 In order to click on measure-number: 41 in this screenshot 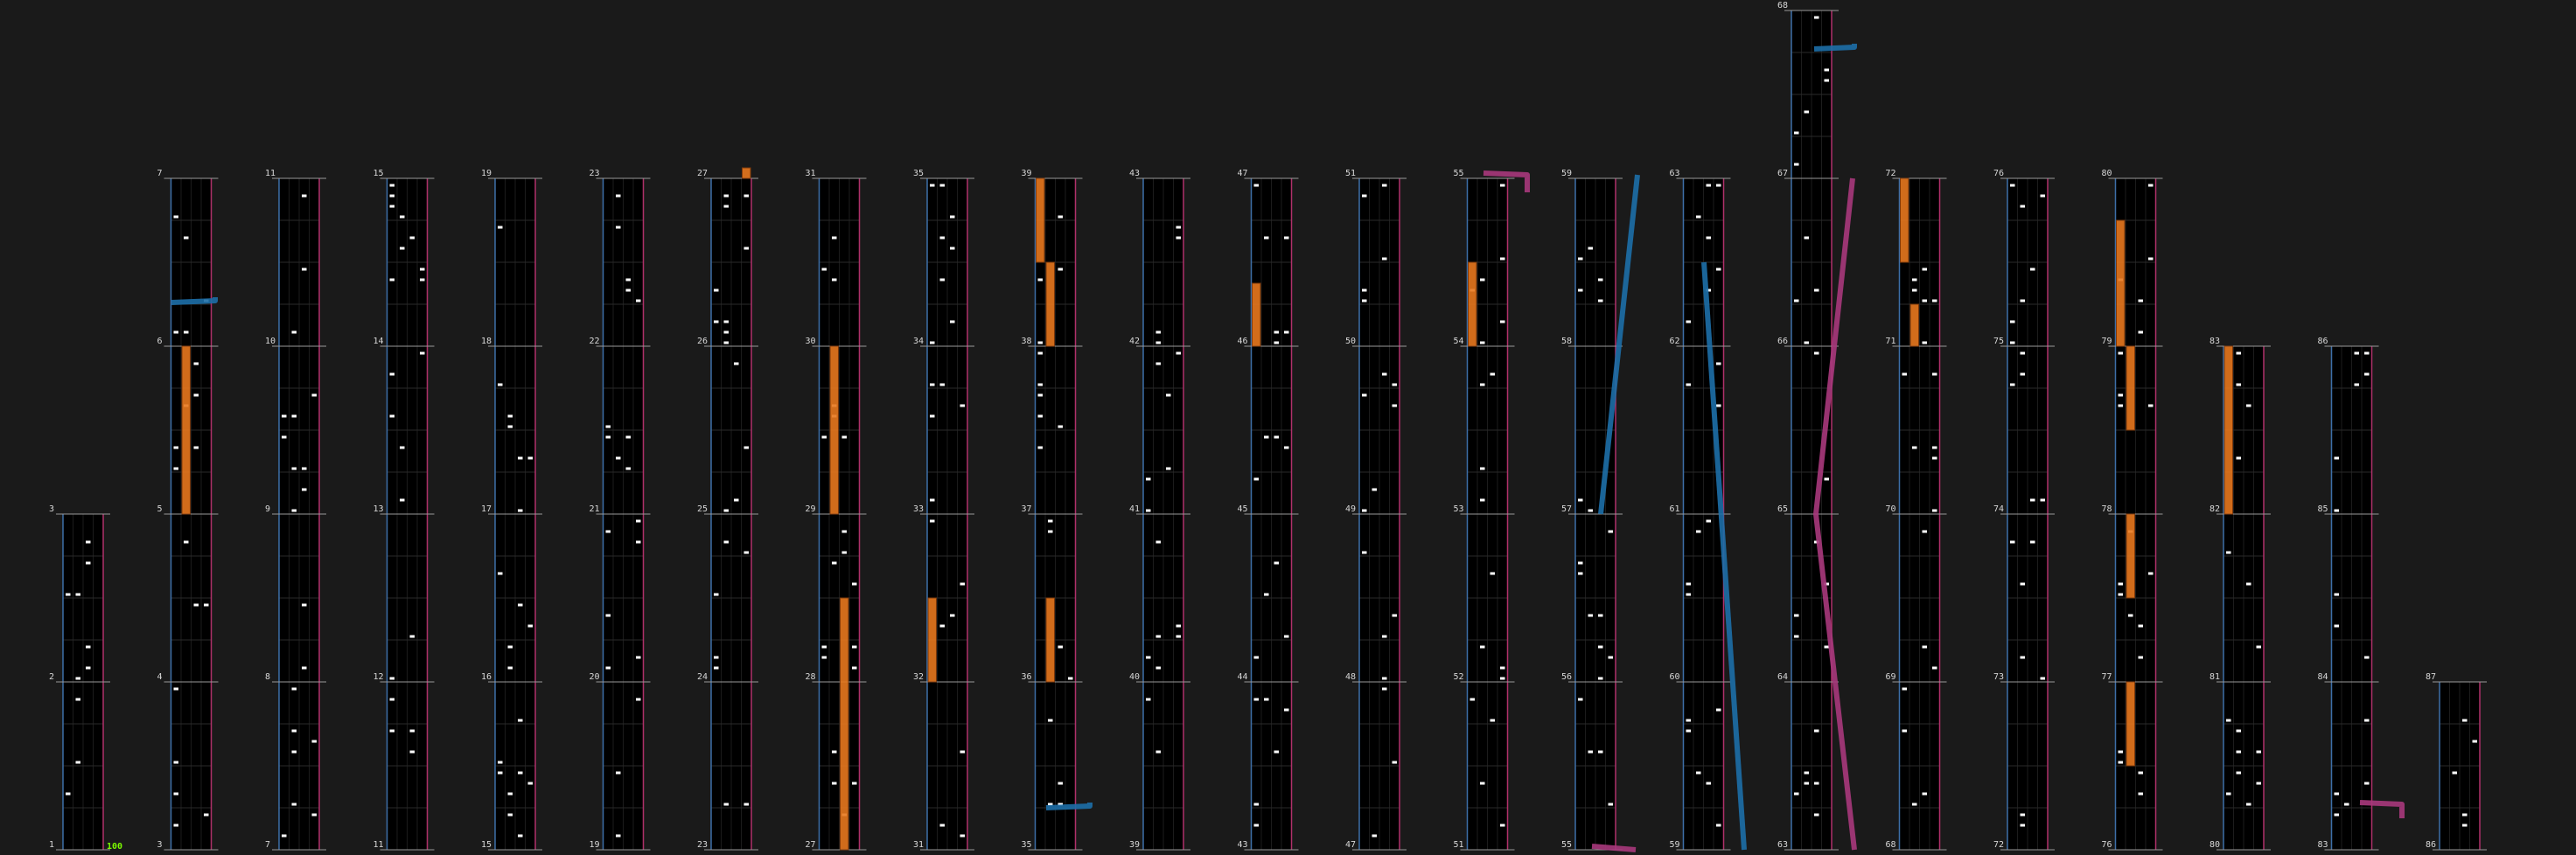, I will do `click(1134, 509)`.